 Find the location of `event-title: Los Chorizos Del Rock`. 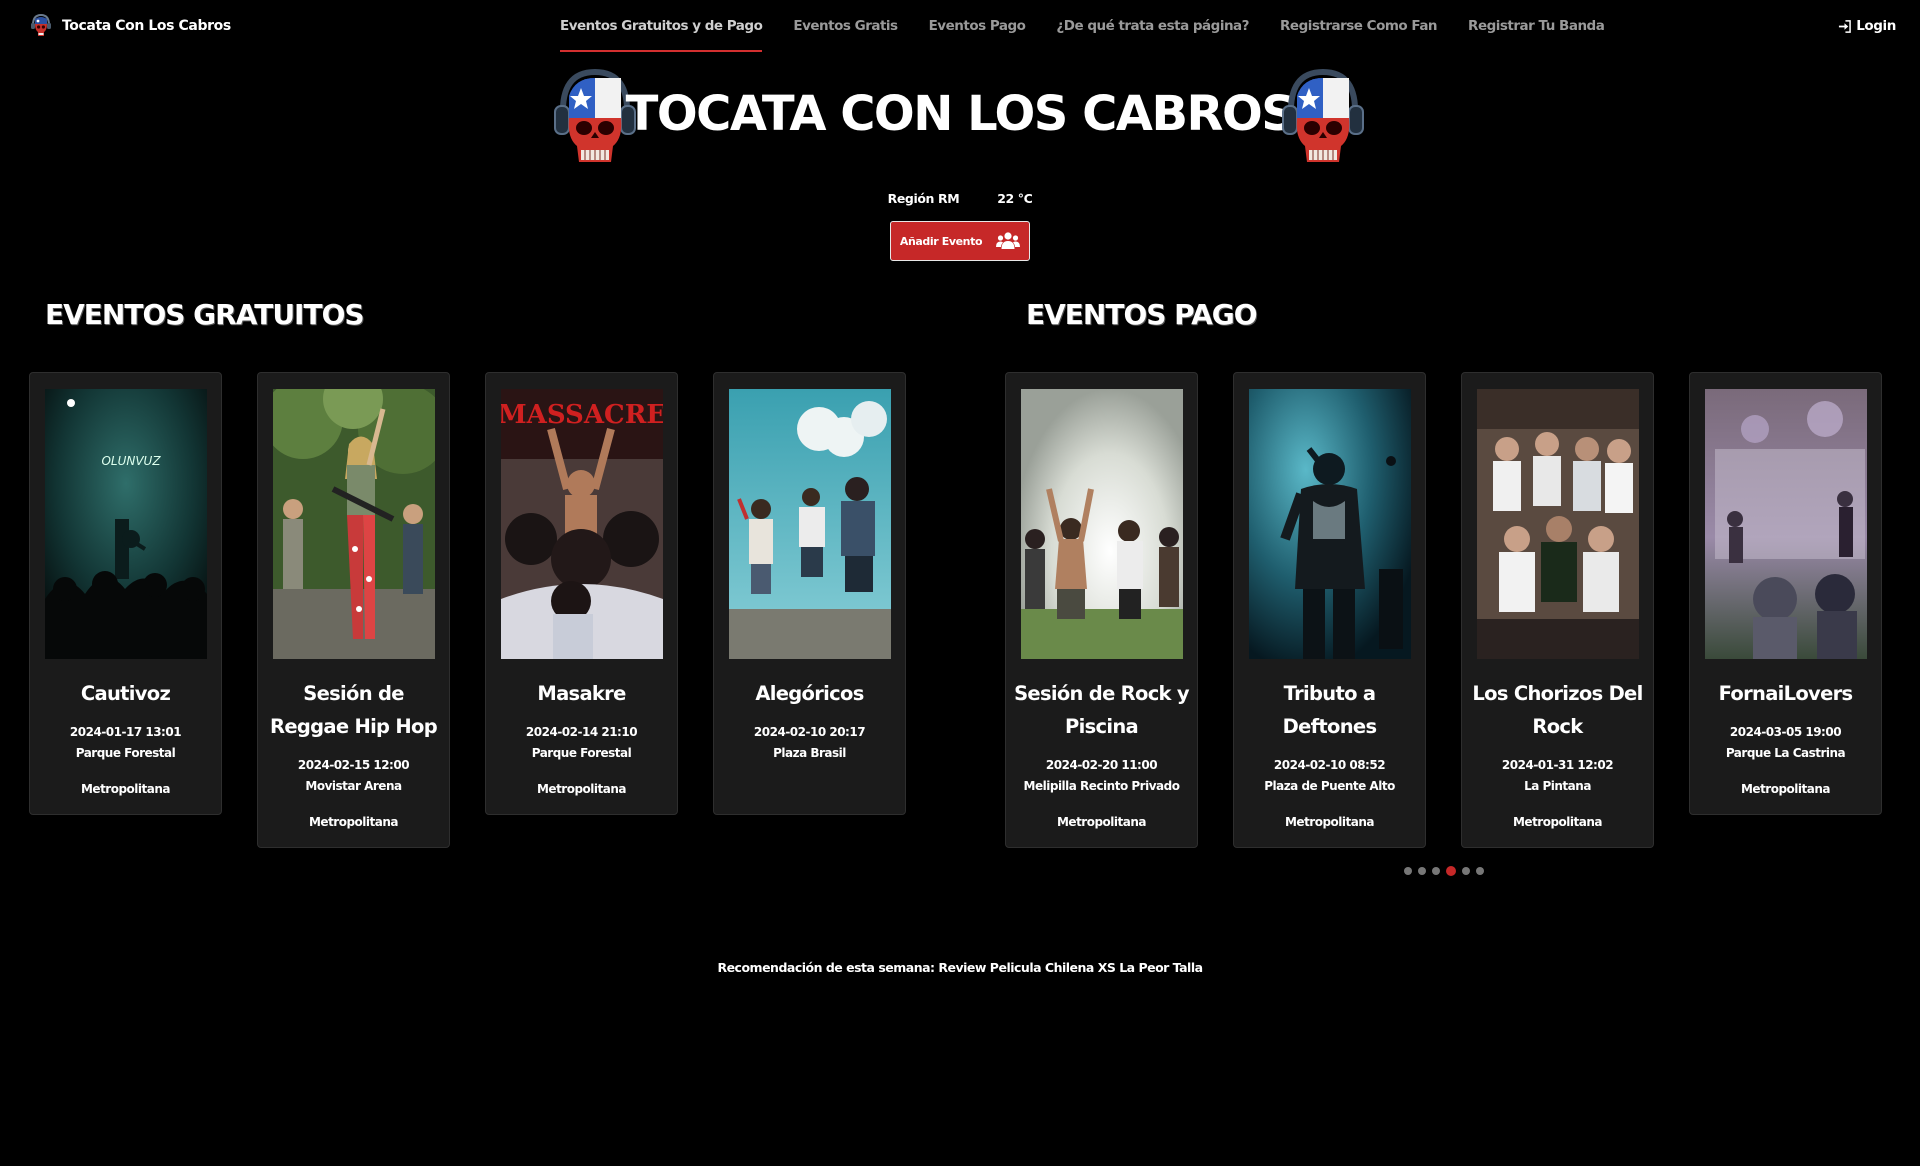

event-title: Los Chorizos Del Rock is located at coordinates (1557, 710).